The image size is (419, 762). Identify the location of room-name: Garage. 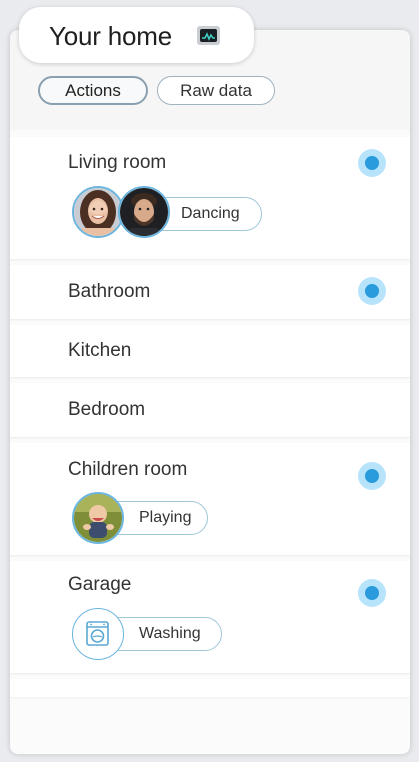
(100, 584).